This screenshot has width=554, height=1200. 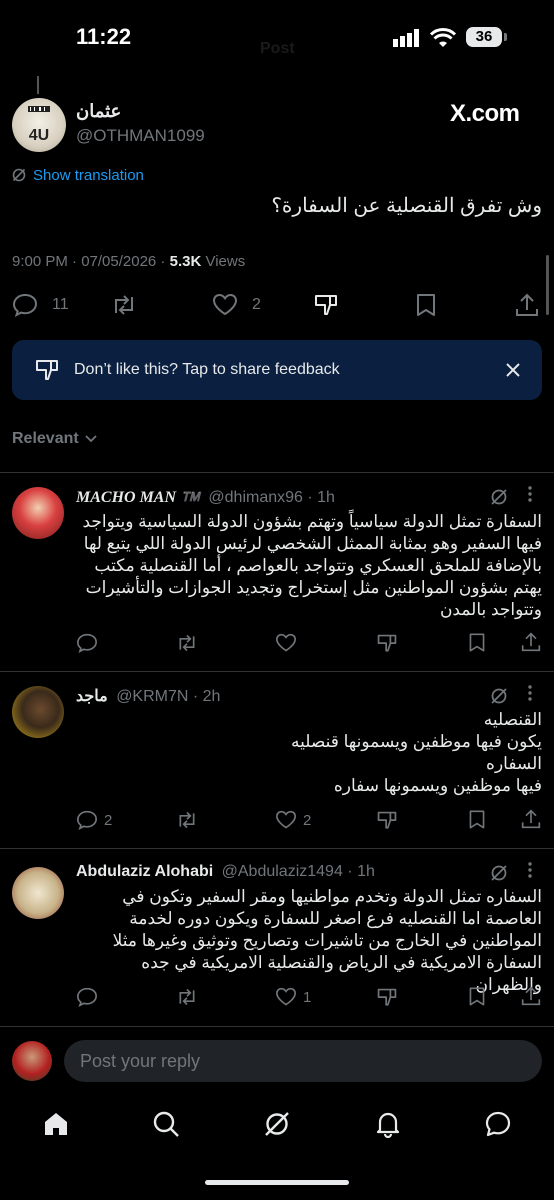 What do you see at coordinates (104, 36) in the screenshot?
I see `status-time: 11:22` at bounding box center [104, 36].